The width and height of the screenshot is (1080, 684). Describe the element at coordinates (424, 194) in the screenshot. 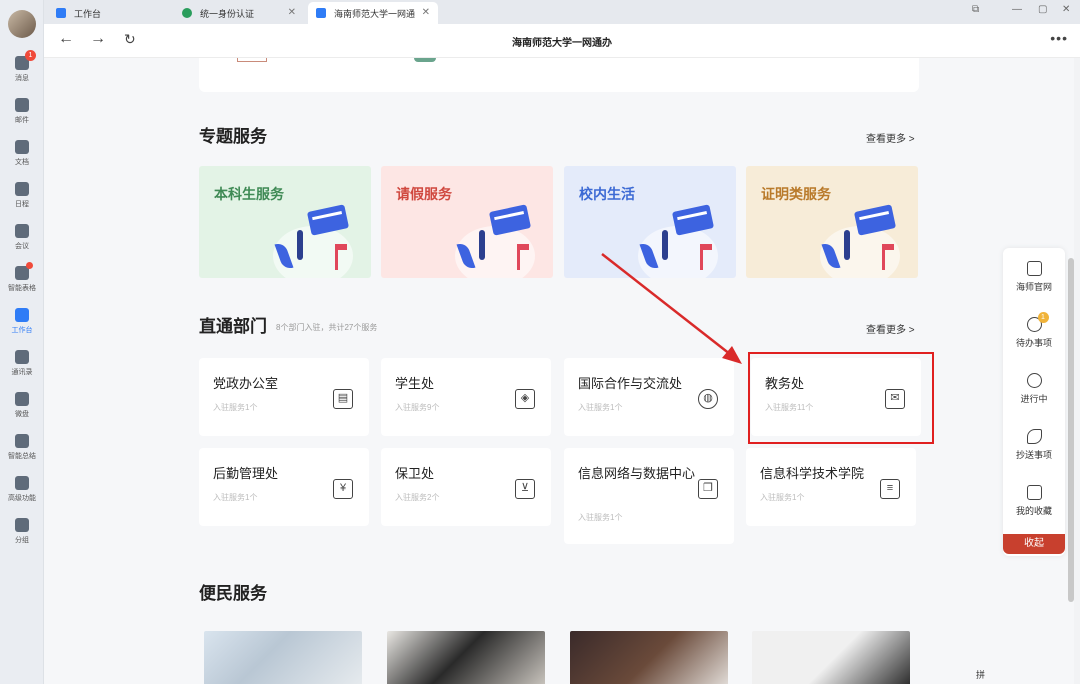

I see `topic-label: 请假服务` at that location.